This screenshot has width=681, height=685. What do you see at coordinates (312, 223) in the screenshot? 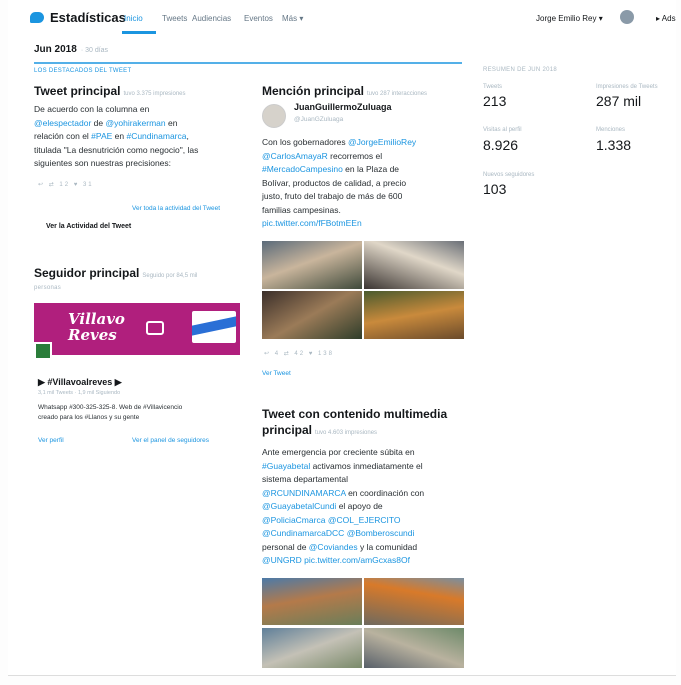
I see `text-link: pic.twitter.com/fFBotmEEn` at bounding box center [312, 223].